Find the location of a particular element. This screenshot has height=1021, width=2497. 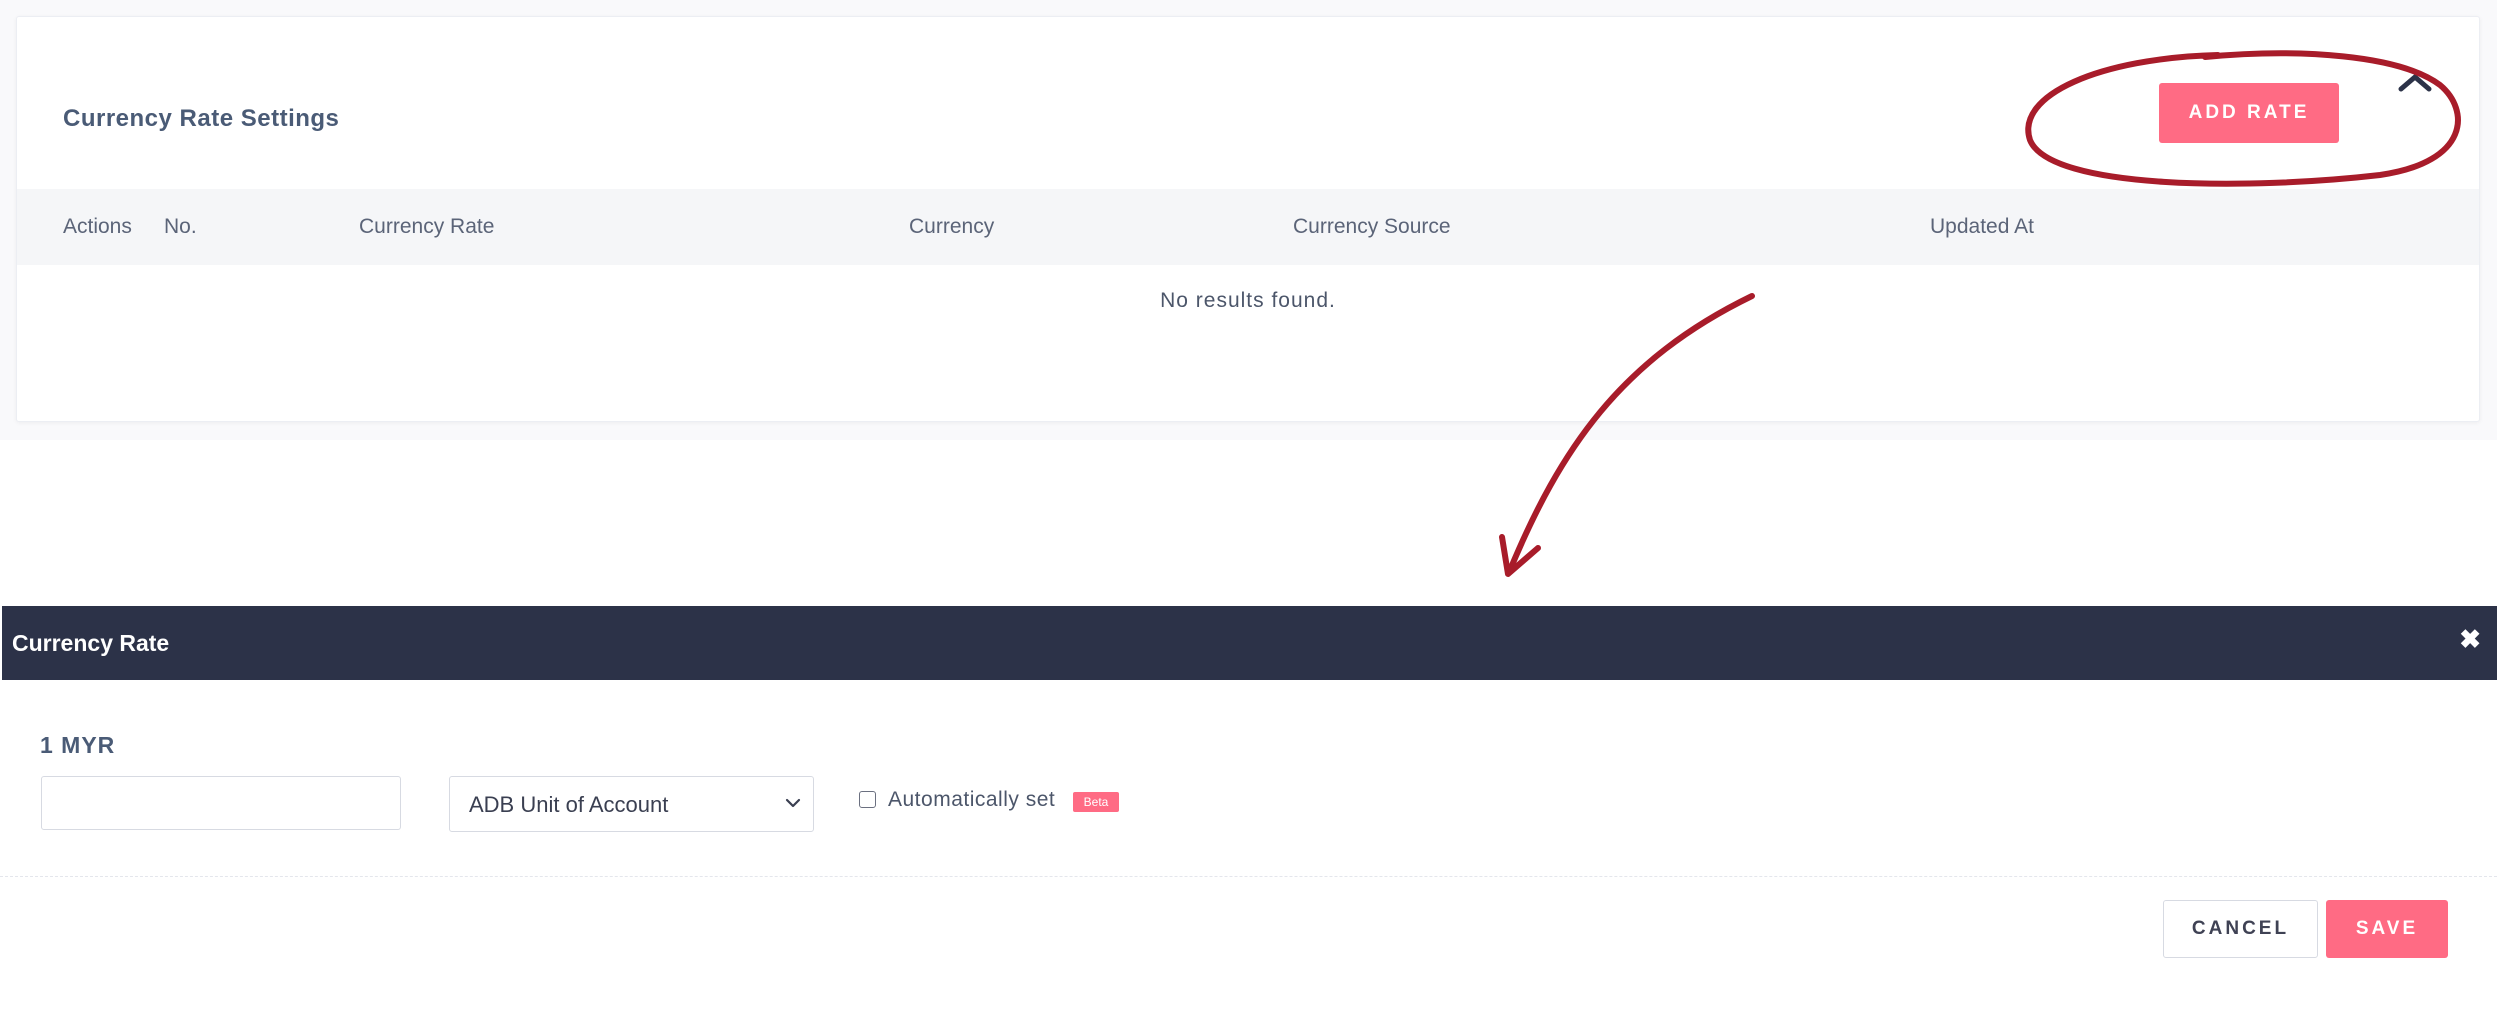

column-header-updated-at: Updated At is located at coordinates (1982, 226).